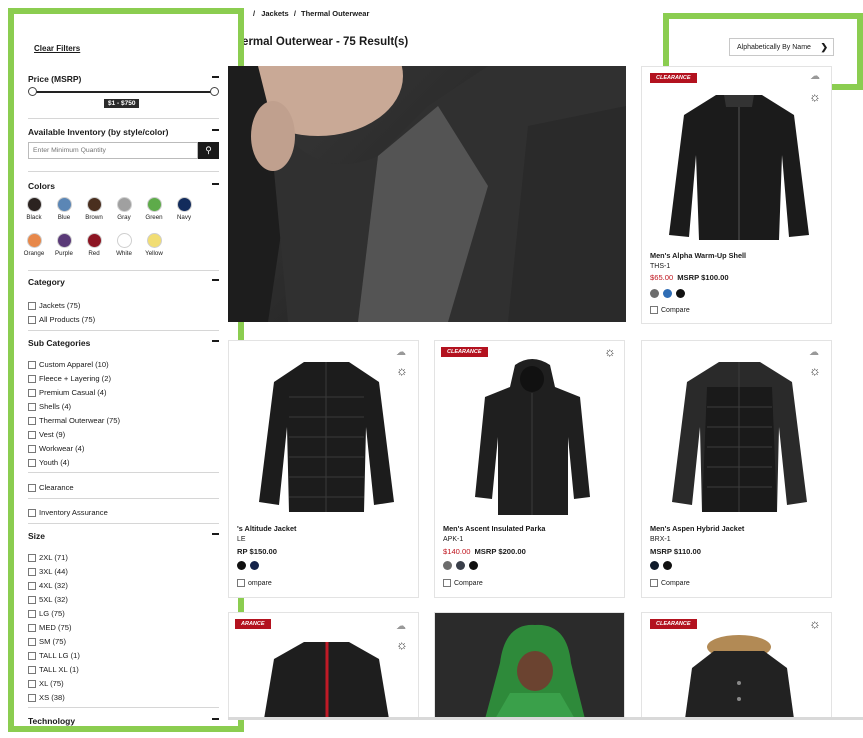  I want to click on category-option: Jackets (75), so click(54, 305).